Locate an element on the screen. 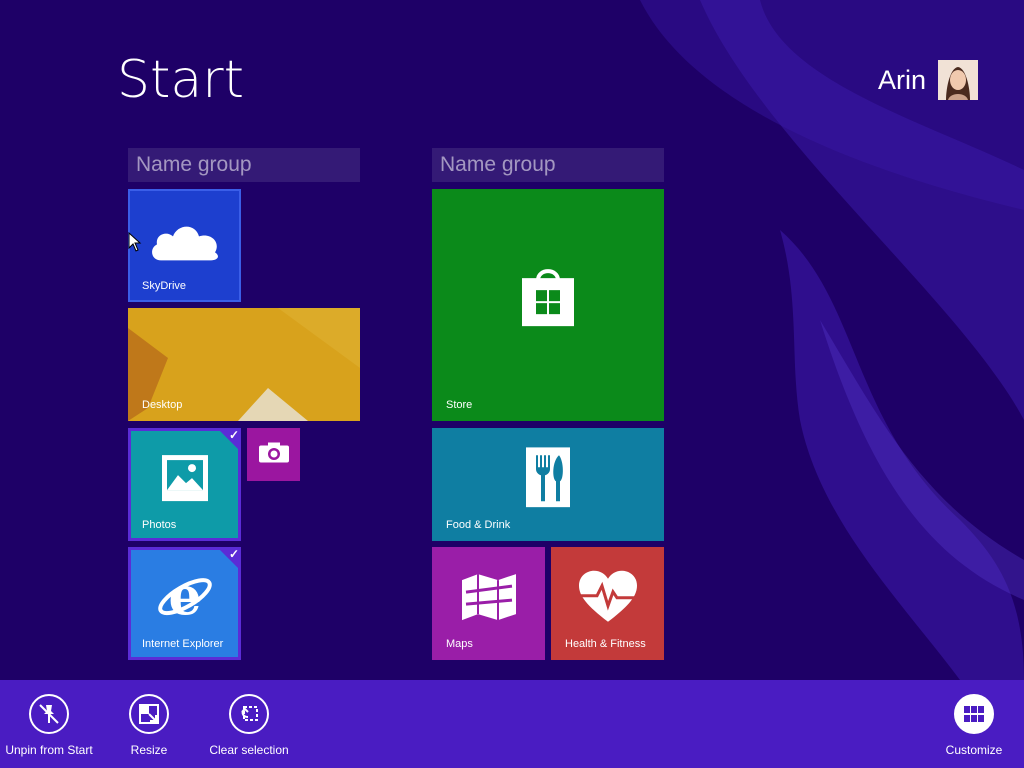 This screenshot has height=768, width=1024. cloud-icon is located at coordinates (185, 241).